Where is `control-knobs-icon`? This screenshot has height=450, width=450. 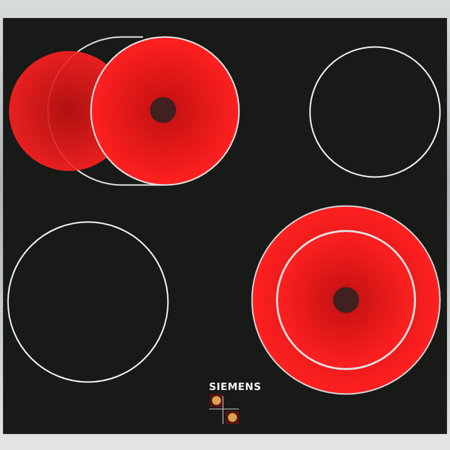
control-knobs-icon is located at coordinates (224, 409).